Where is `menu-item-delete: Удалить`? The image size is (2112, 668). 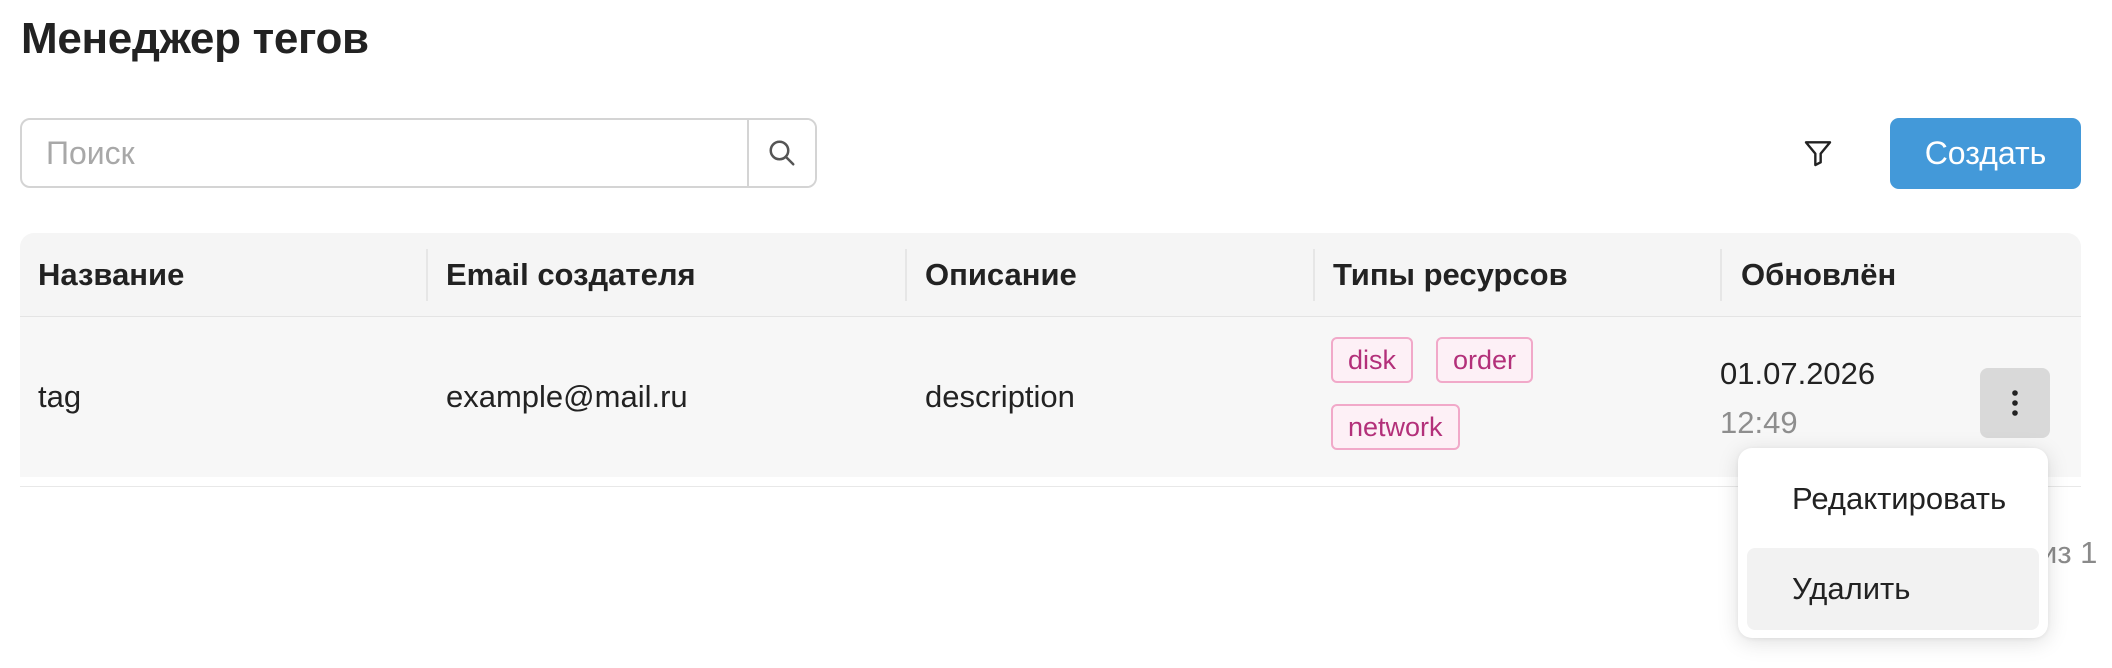
menu-item-delete: Удалить is located at coordinates (1893, 589).